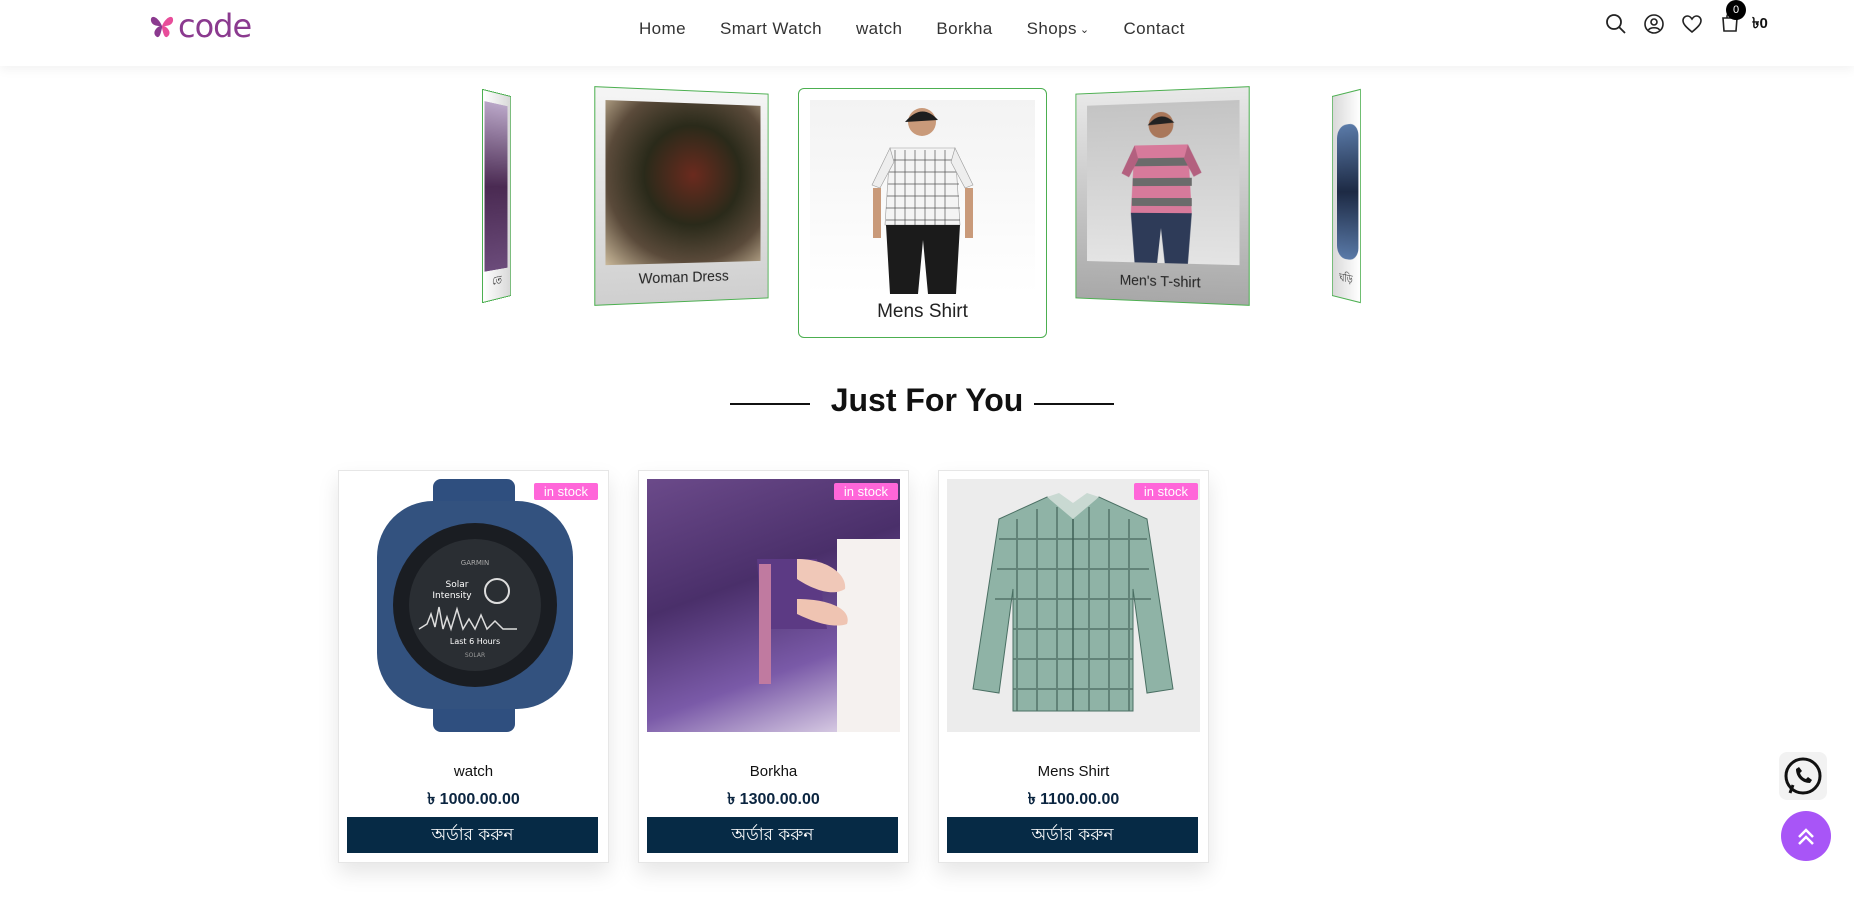  Describe the element at coordinates (162, 27) in the screenshot. I see `butterfly-logo-icon` at that location.